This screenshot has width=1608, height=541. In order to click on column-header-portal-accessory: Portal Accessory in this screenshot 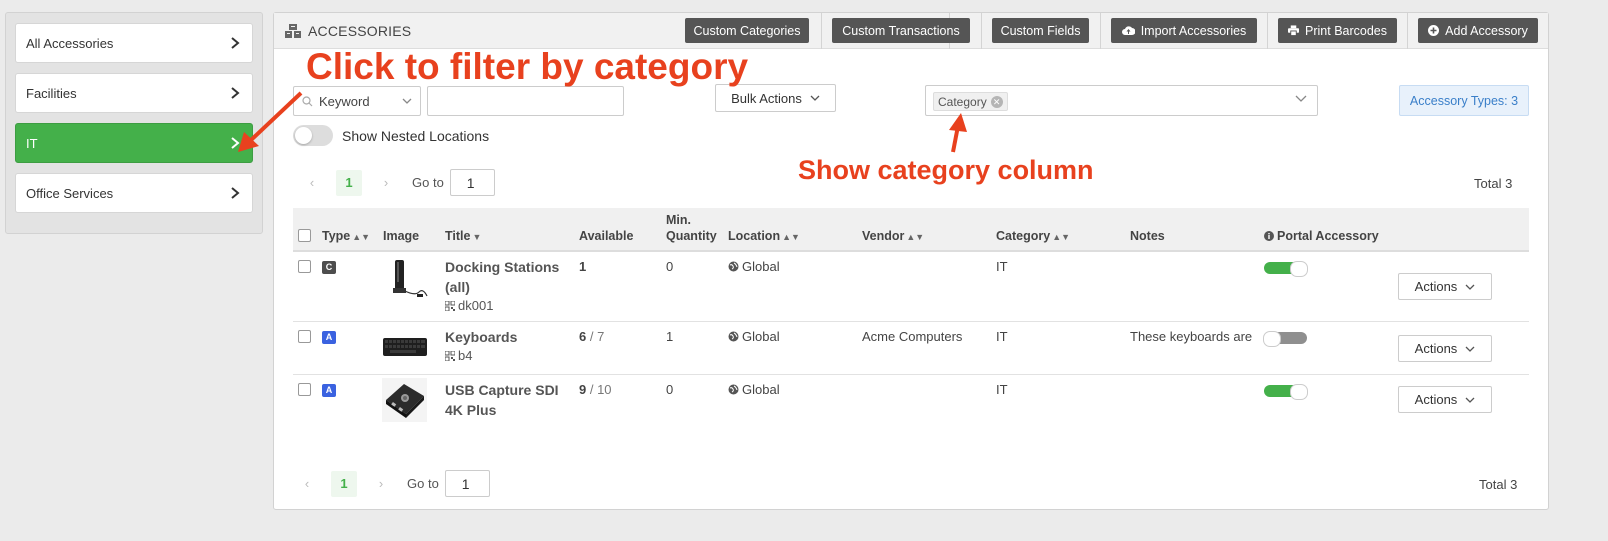, I will do `click(1321, 236)`.